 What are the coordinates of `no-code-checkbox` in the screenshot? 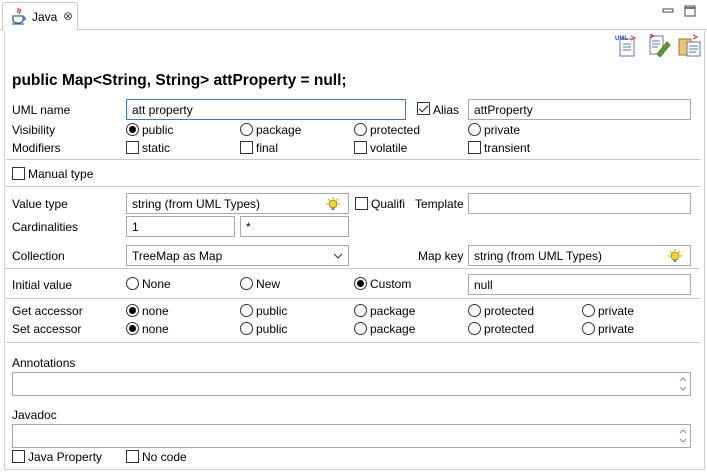 It's located at (132, 456).